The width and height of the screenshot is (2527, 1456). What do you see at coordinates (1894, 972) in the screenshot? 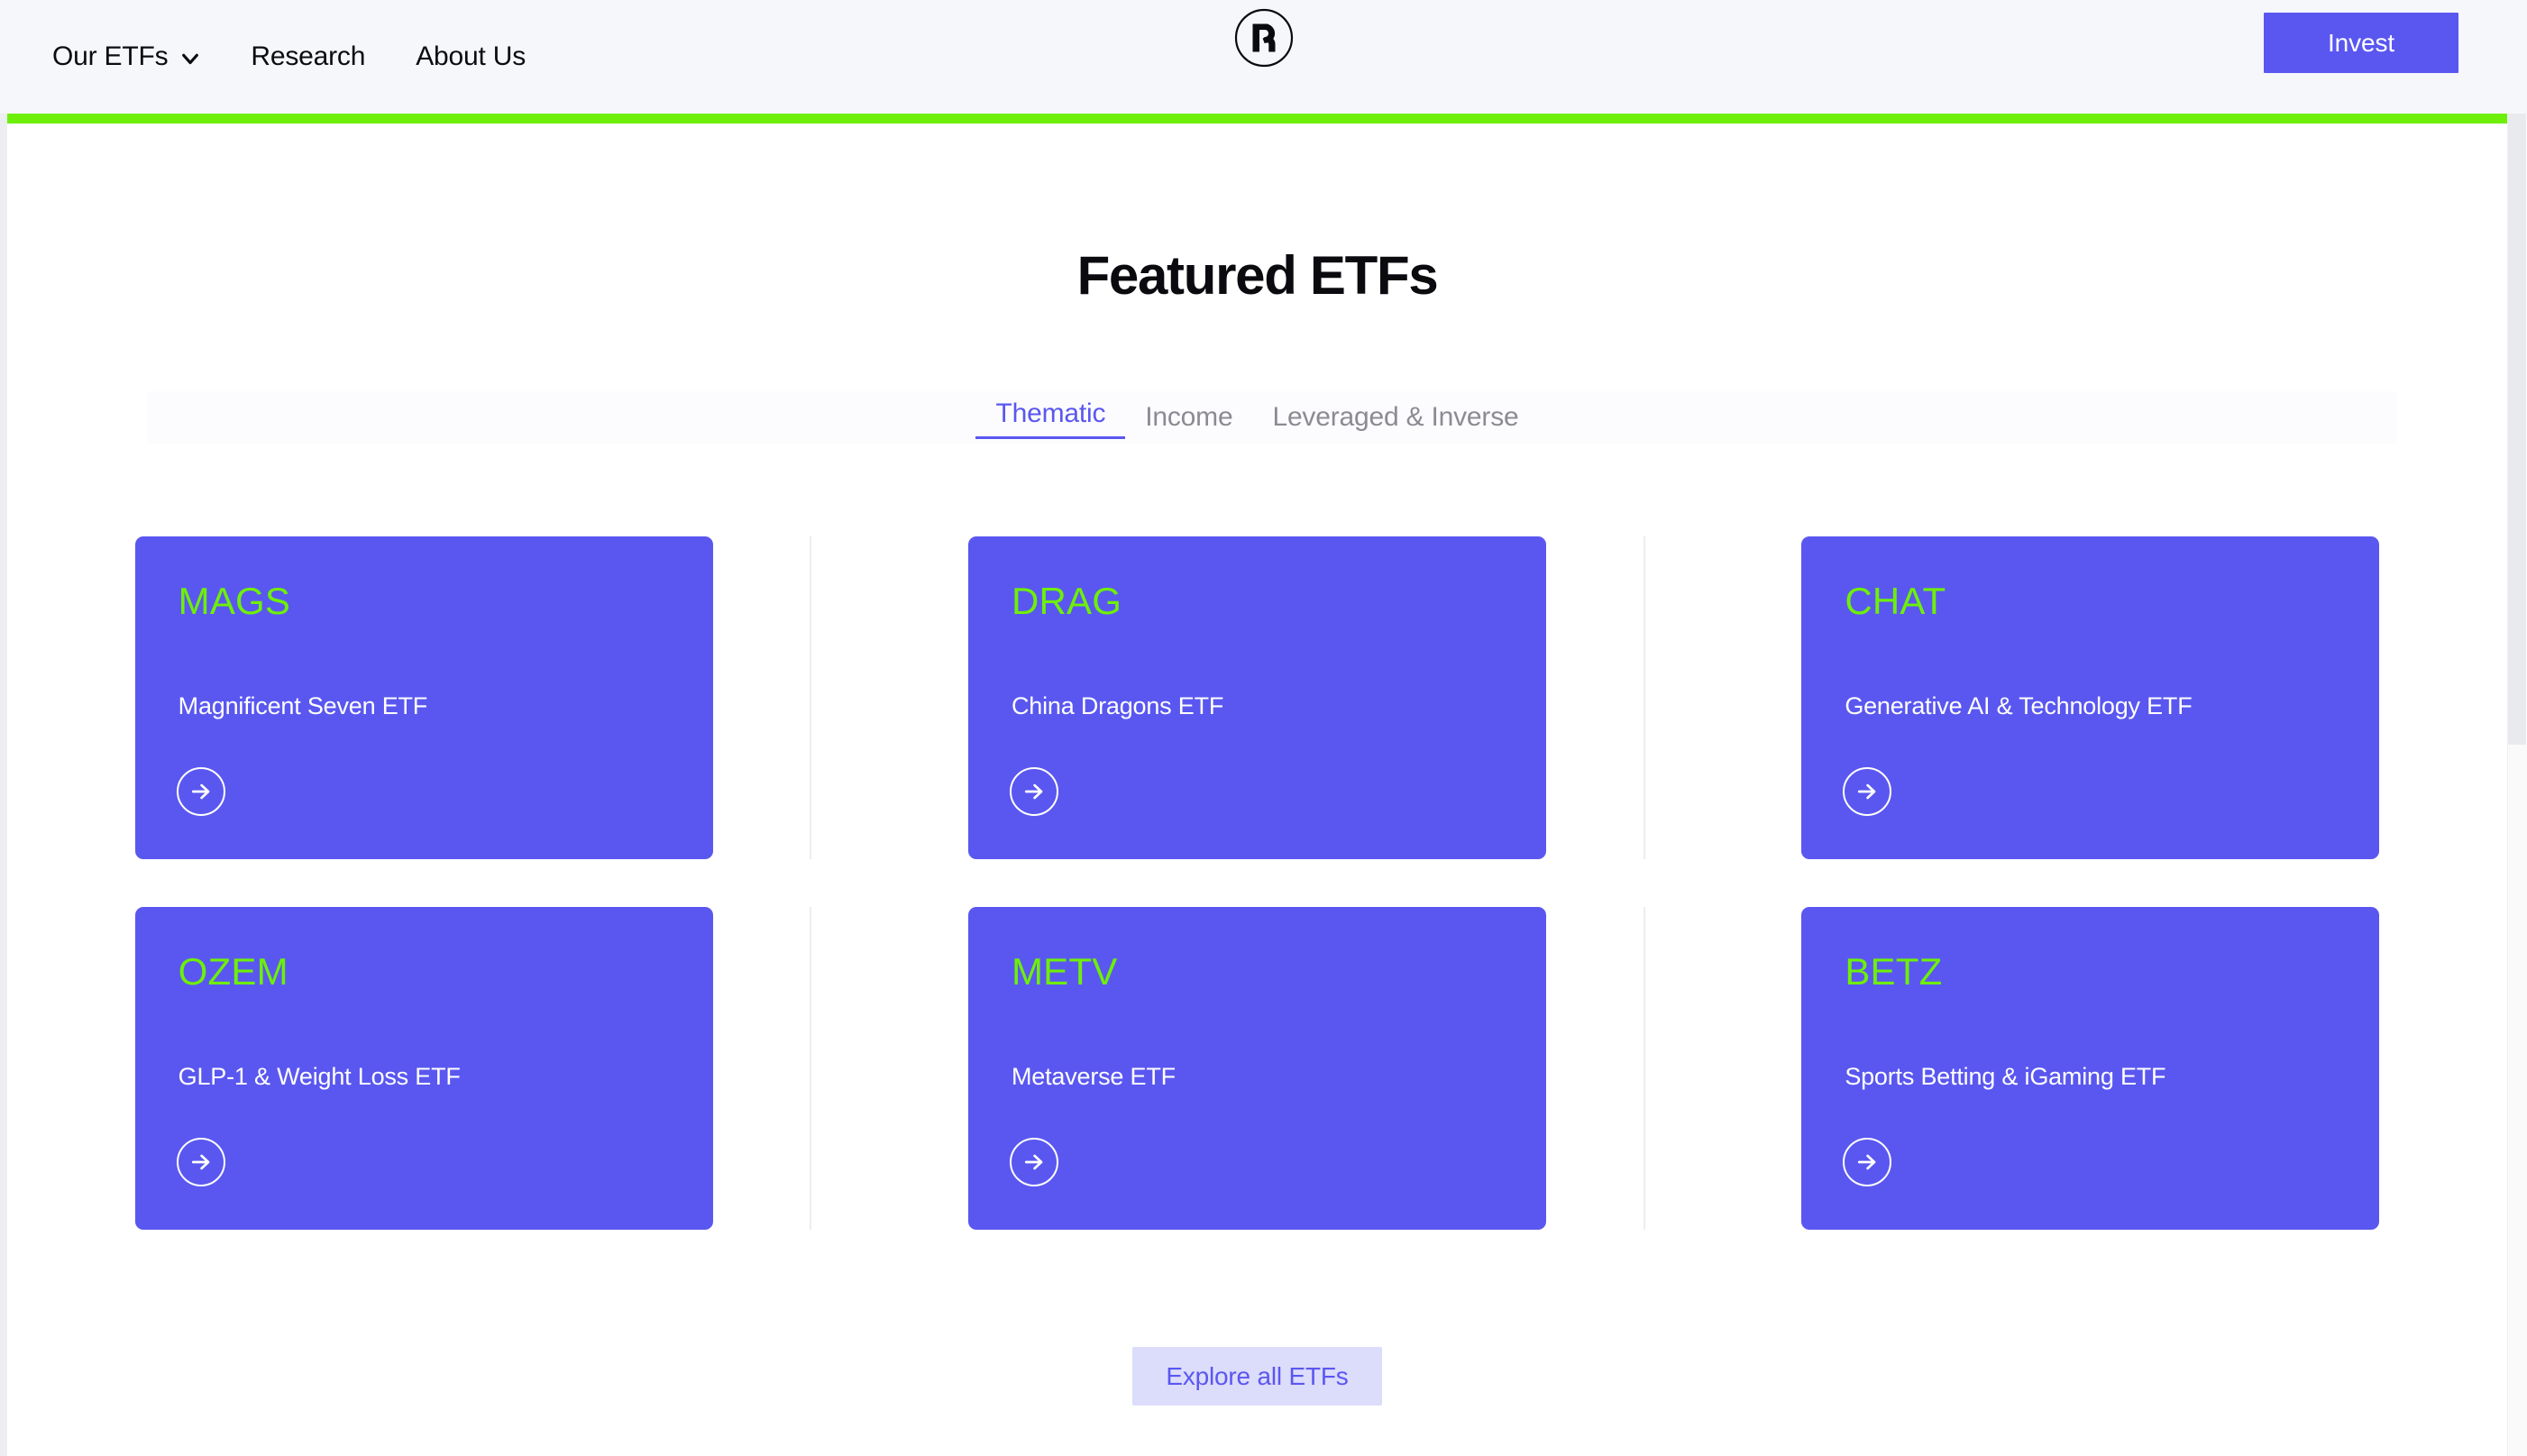
I see `etf-ticker: BETZ` at bounding box center [1894, 972].